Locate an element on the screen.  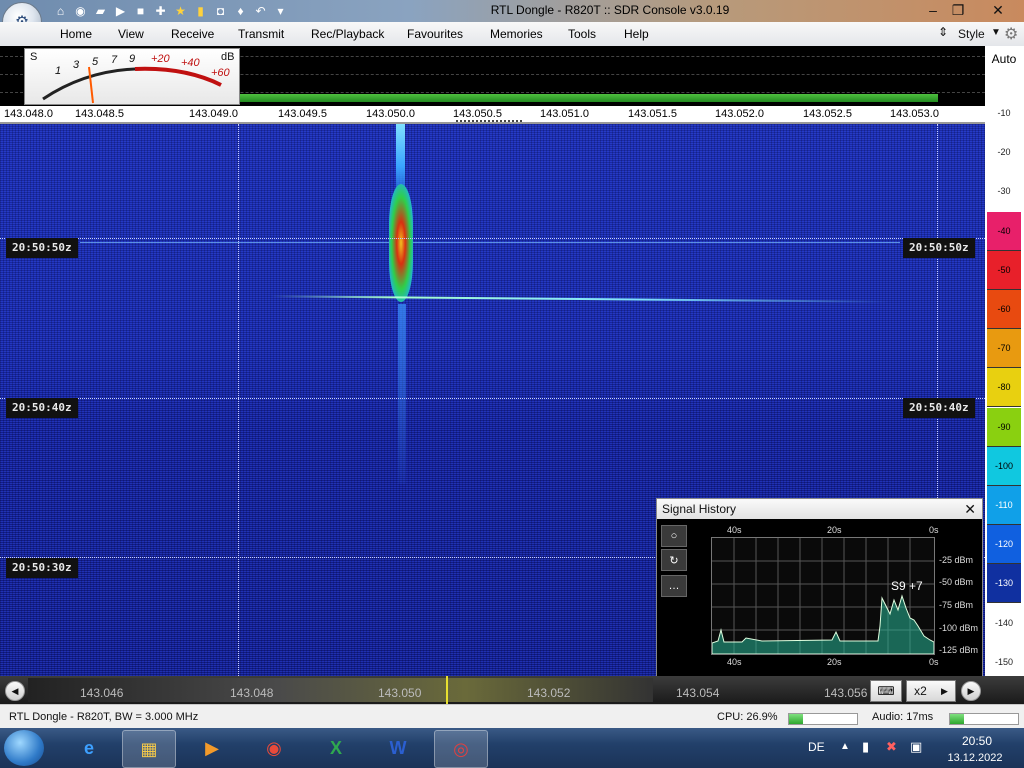
scroll-left-icon: ◀ is located at coordinates (15, 691).